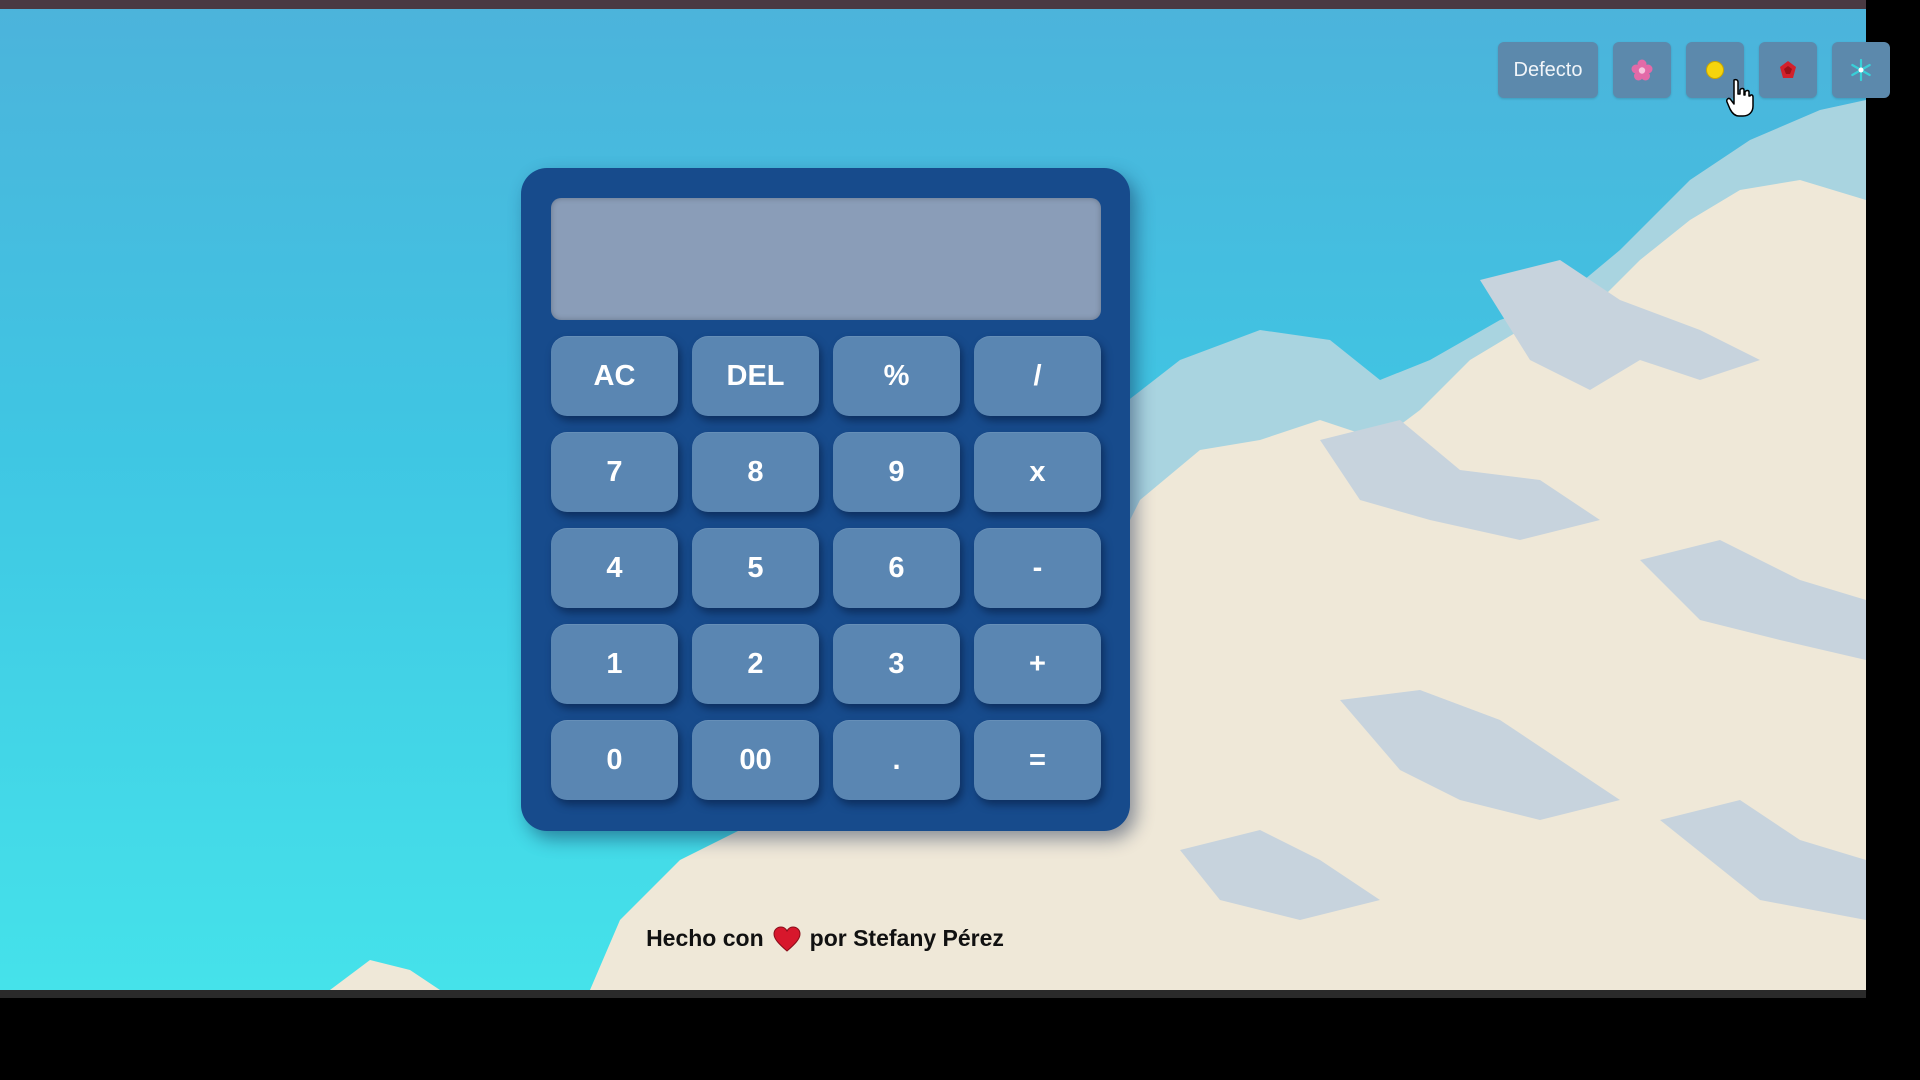  I want to click on theme-flower-button, so click(1642, 70).